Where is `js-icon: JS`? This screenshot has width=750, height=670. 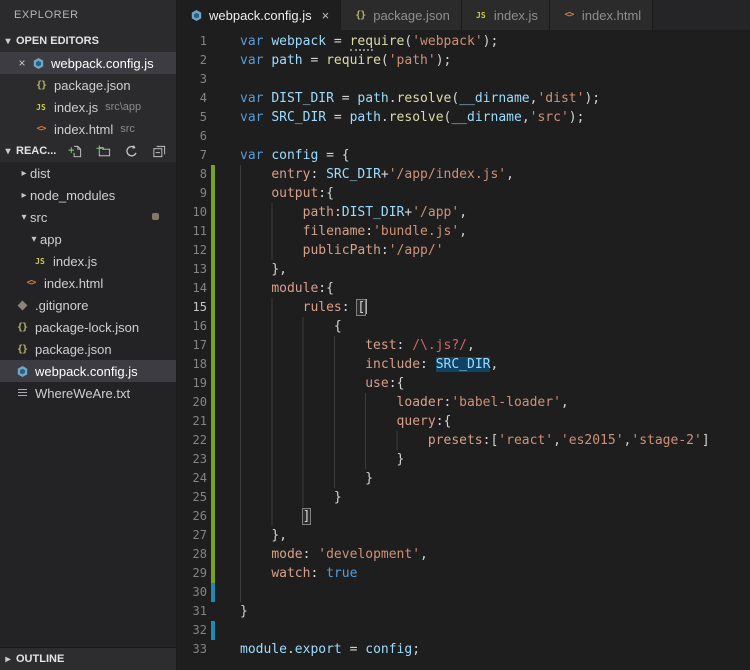
js-icon: JS is located at coordinates (481, 15).